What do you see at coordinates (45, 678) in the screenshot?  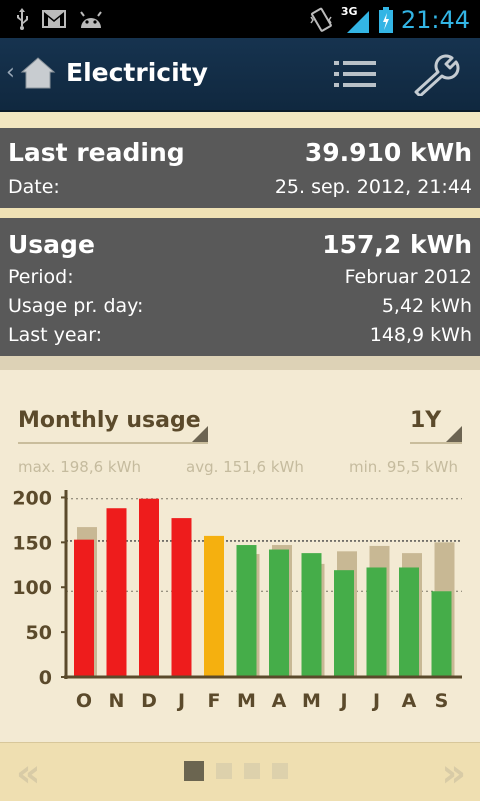 I see `y-tick-label: 0` at bounding box center [45, 678].